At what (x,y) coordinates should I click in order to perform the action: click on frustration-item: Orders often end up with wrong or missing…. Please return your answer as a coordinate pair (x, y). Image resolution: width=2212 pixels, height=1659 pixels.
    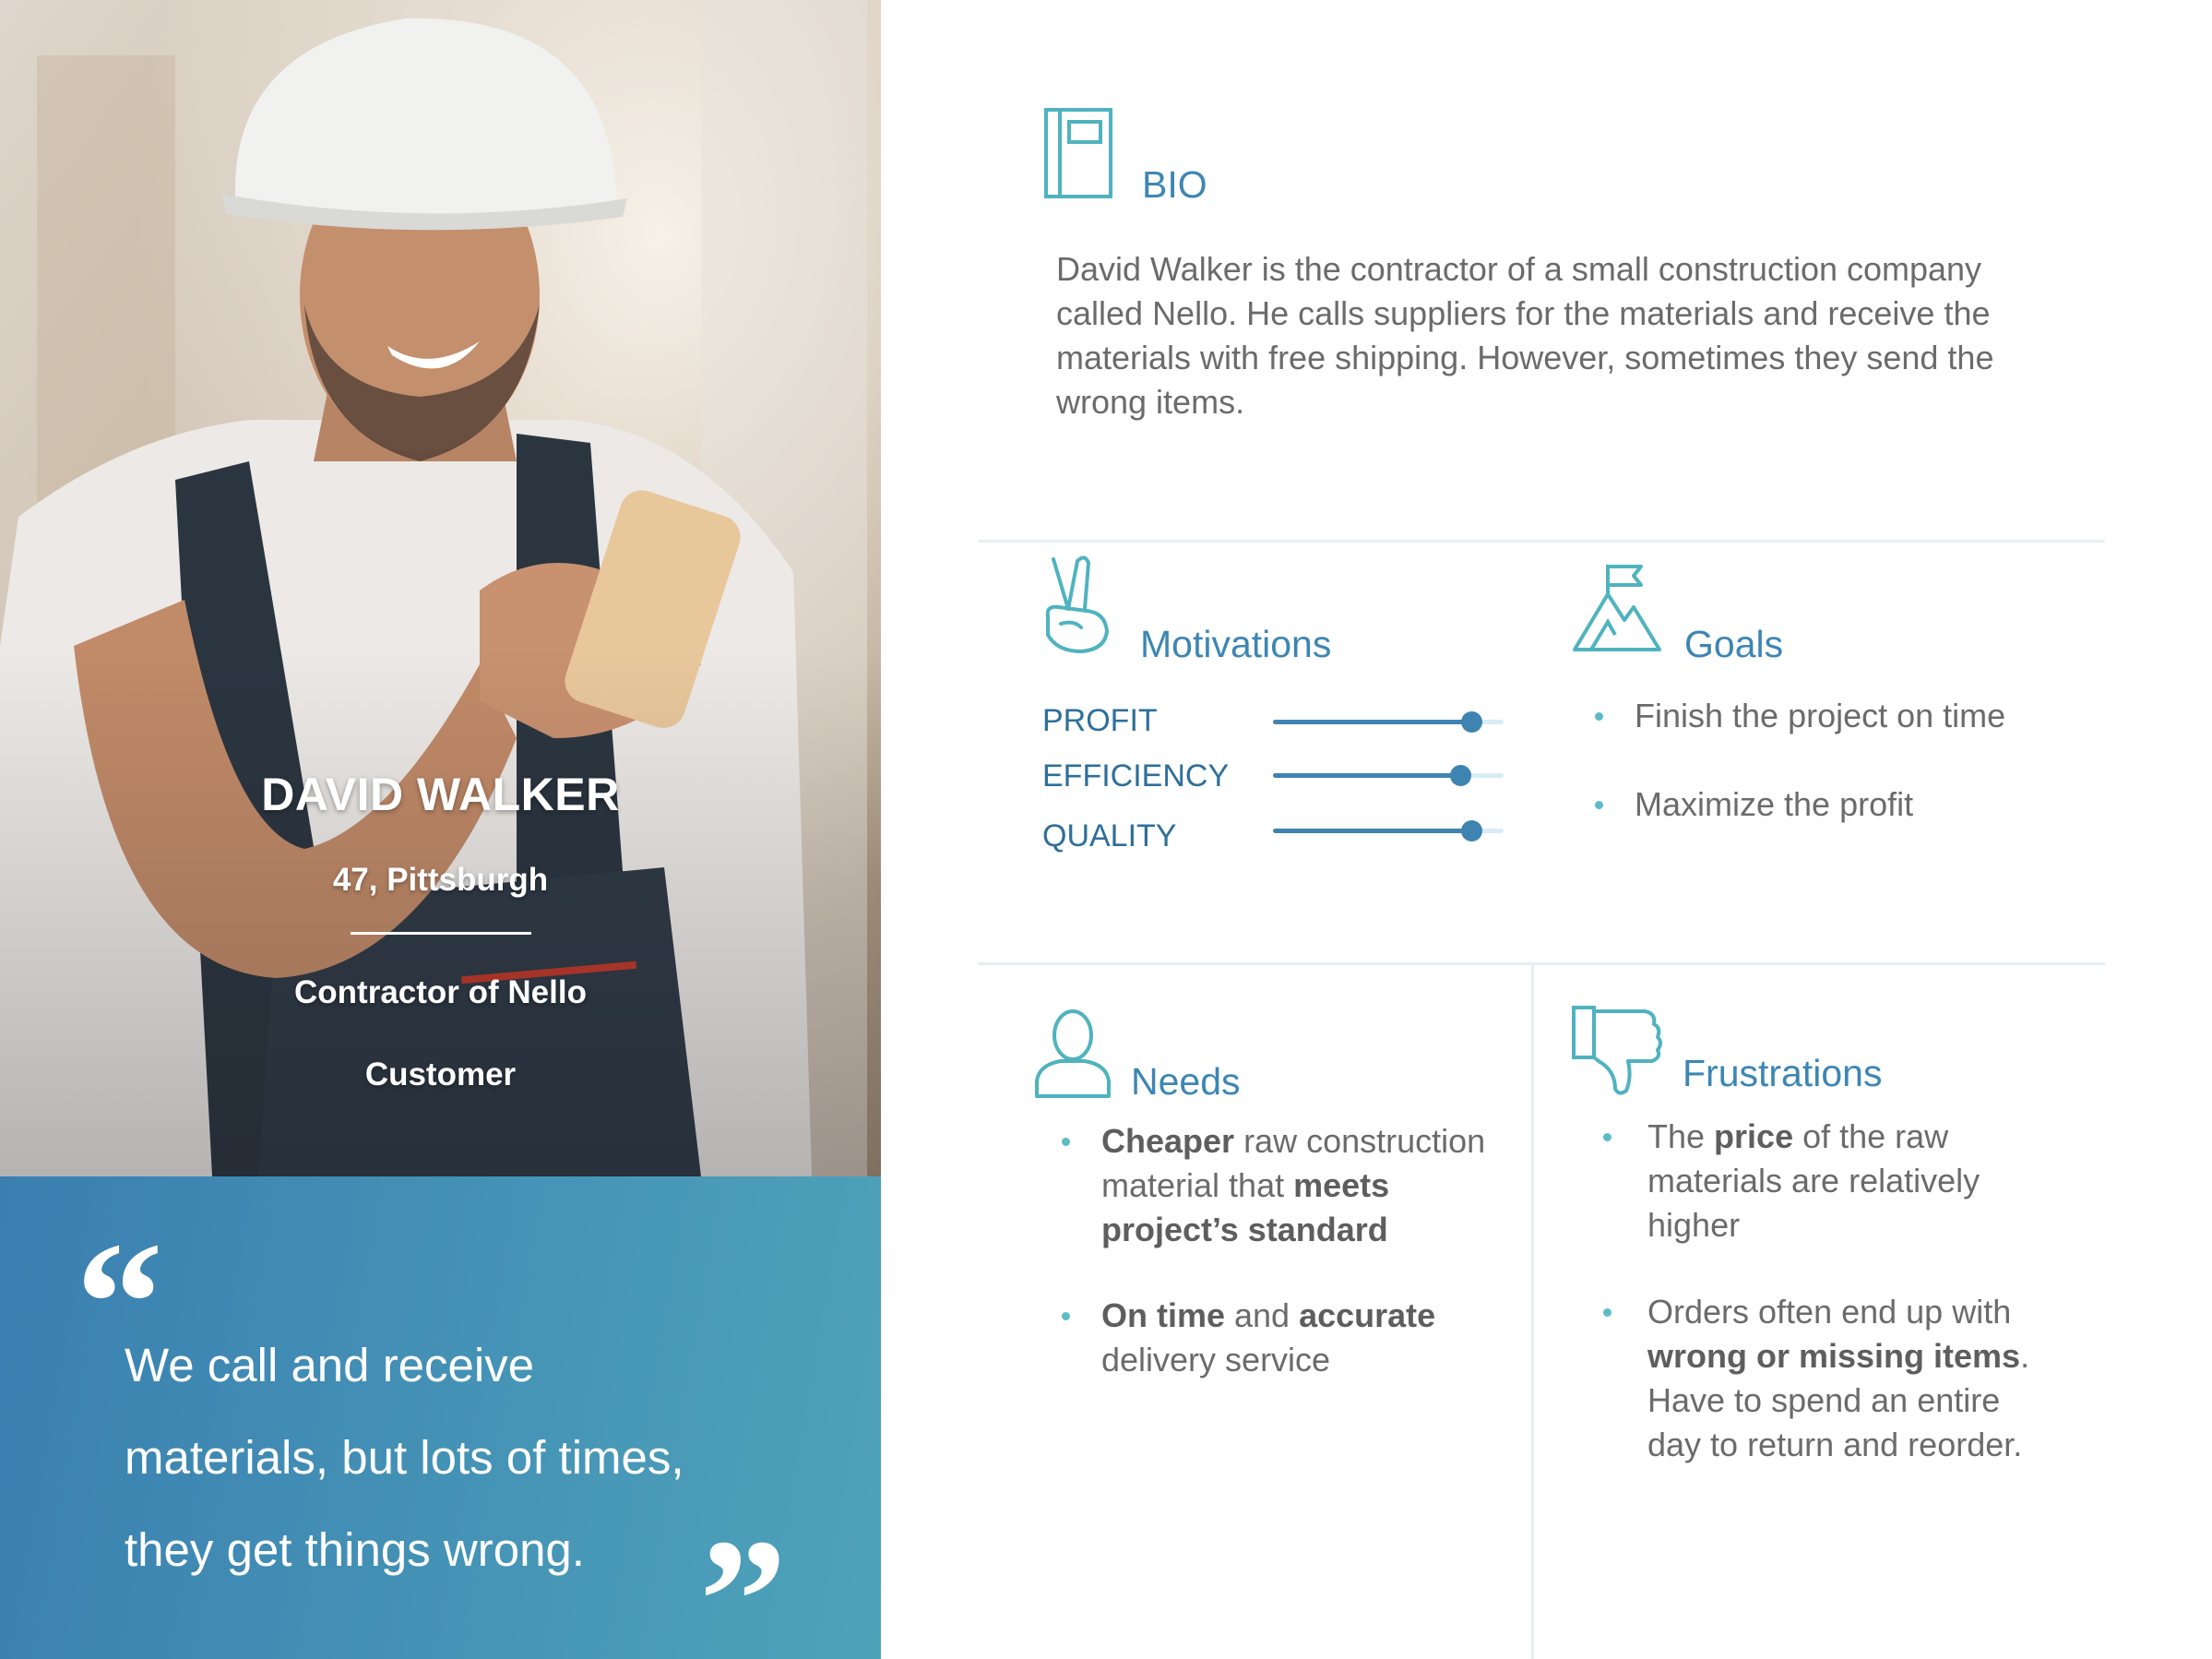
    Looking at the image, I should click on (1838, 1378).